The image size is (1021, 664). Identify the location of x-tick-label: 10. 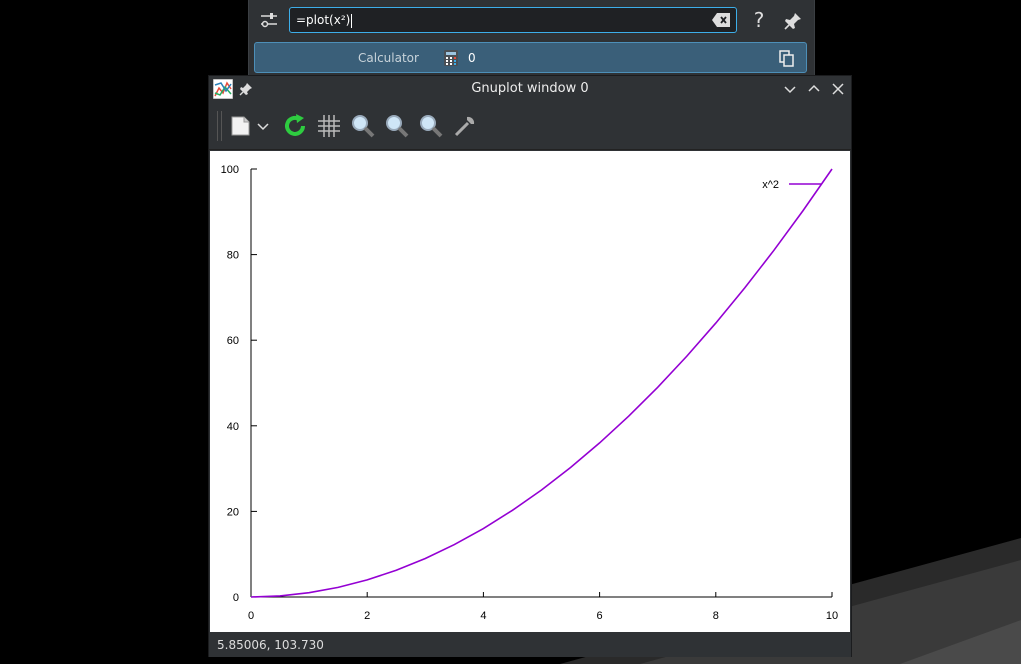
(832, 616).